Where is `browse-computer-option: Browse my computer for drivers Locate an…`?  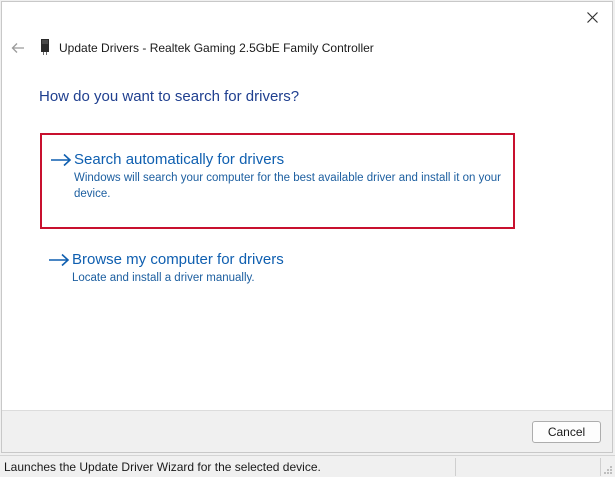
browse-computer-option: Browse my computer for drivers Locate an… is located at coordinates (277, 271).